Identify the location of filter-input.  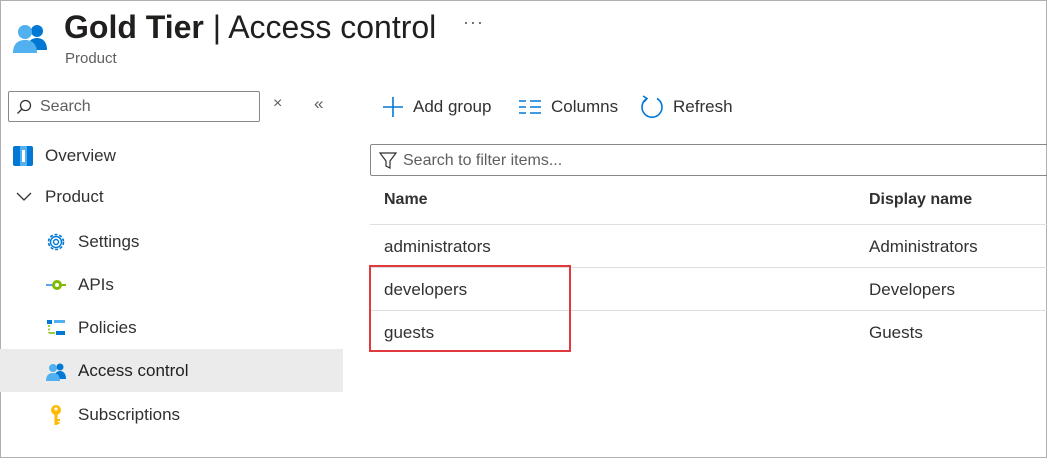
(723, 160).